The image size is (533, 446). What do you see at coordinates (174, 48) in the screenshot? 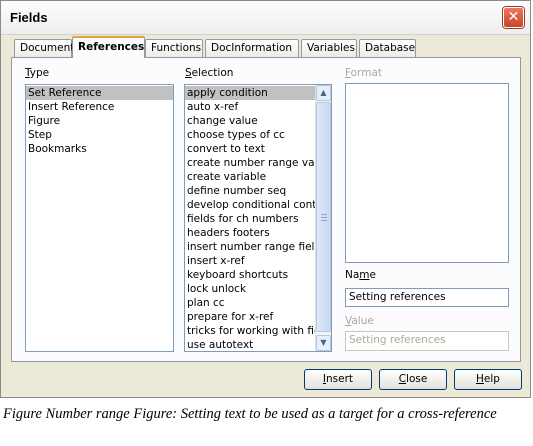
I see `tab-functions: Functions` at bounding box center [174, 48].